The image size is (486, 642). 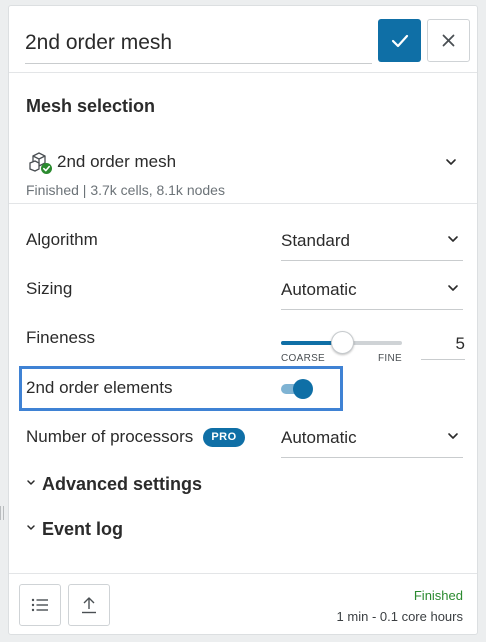 I want to click on processors-label: Number of processors, so click(x=110, y=436).